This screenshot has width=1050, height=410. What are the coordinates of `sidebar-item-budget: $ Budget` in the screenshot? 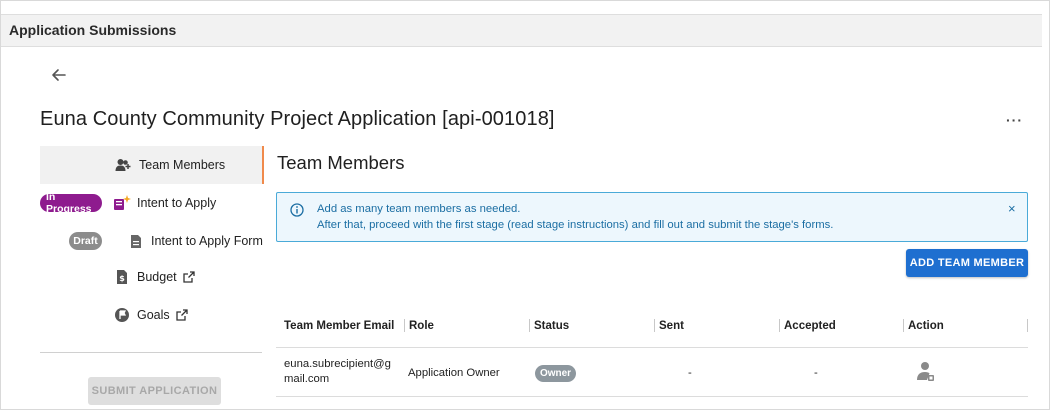 It's located at (188, 277).